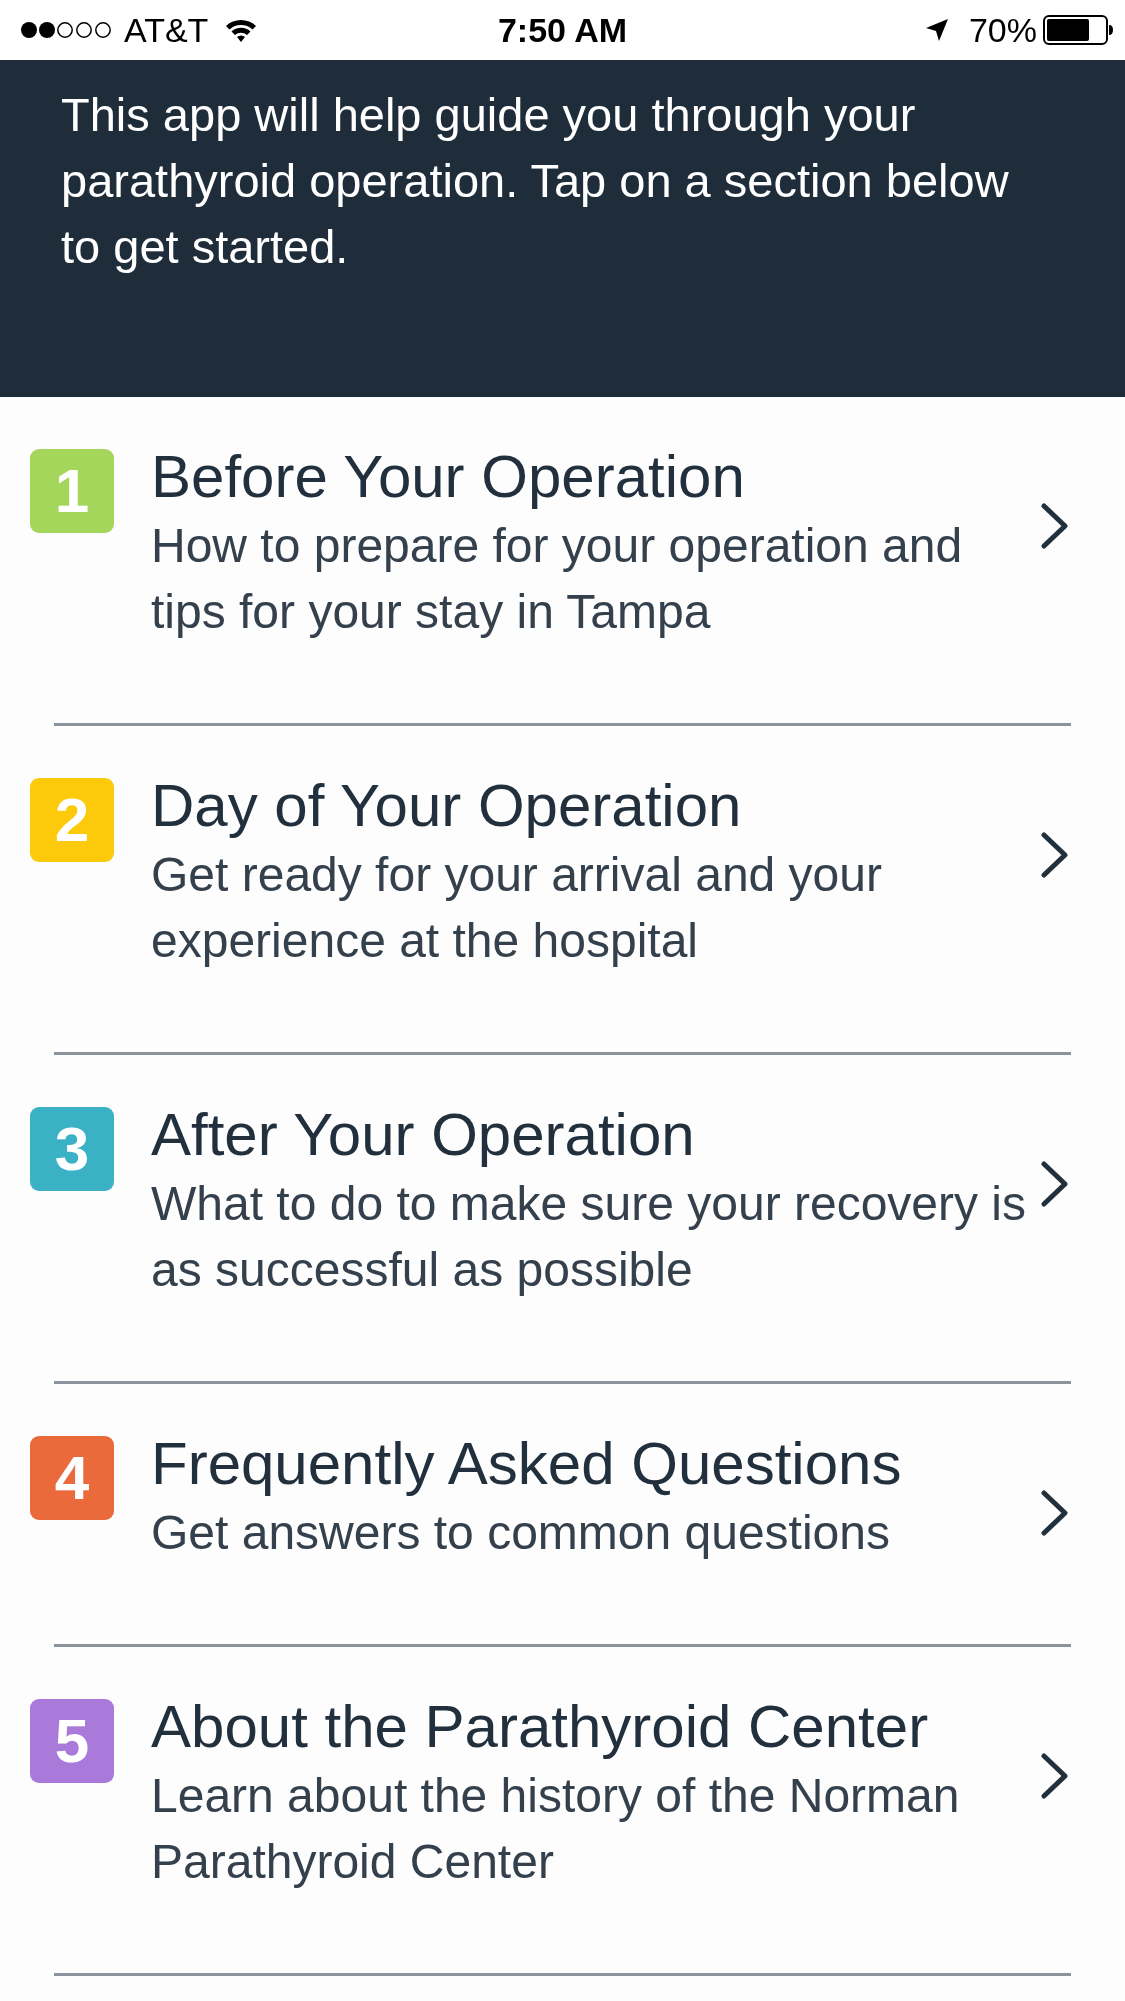 This screenshot has width=1125, height=2001. What do you see at coordinates (72, 820) in the screenshot?
I see `number-badge: 2` at bounding box center [72, 820].